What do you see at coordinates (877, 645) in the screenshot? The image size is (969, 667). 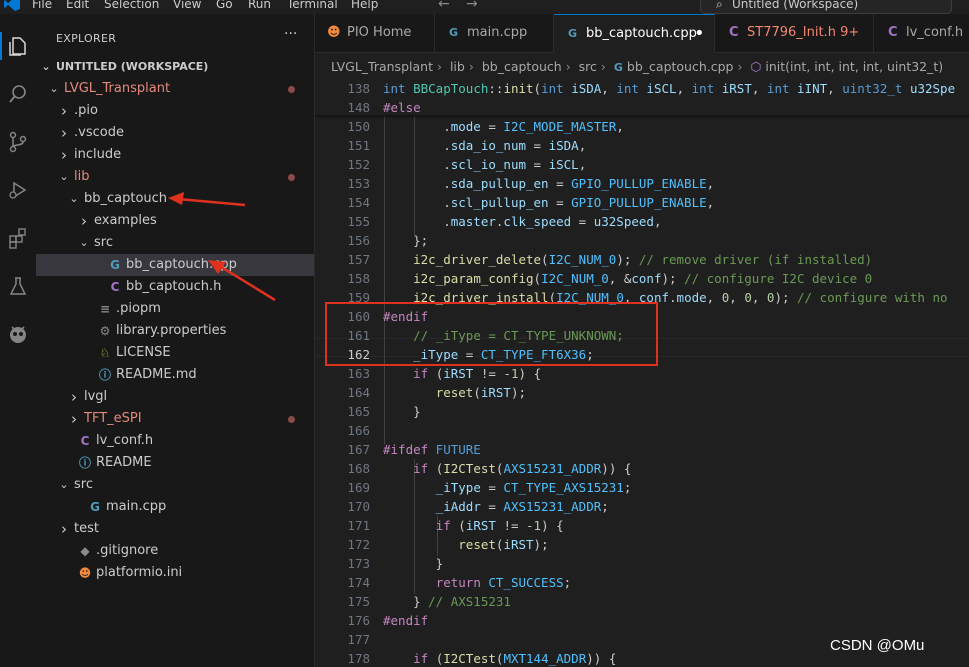 I see `watermark: CSDN @OMu` at bounding box center [877, 645].